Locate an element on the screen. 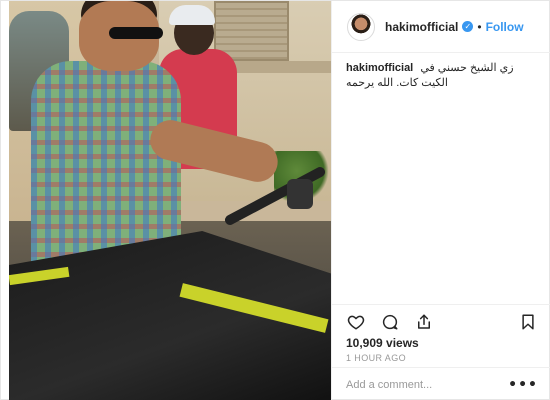 The image size is (550, 400). view-count: 10,909 views is located at coordinates (382, 343).